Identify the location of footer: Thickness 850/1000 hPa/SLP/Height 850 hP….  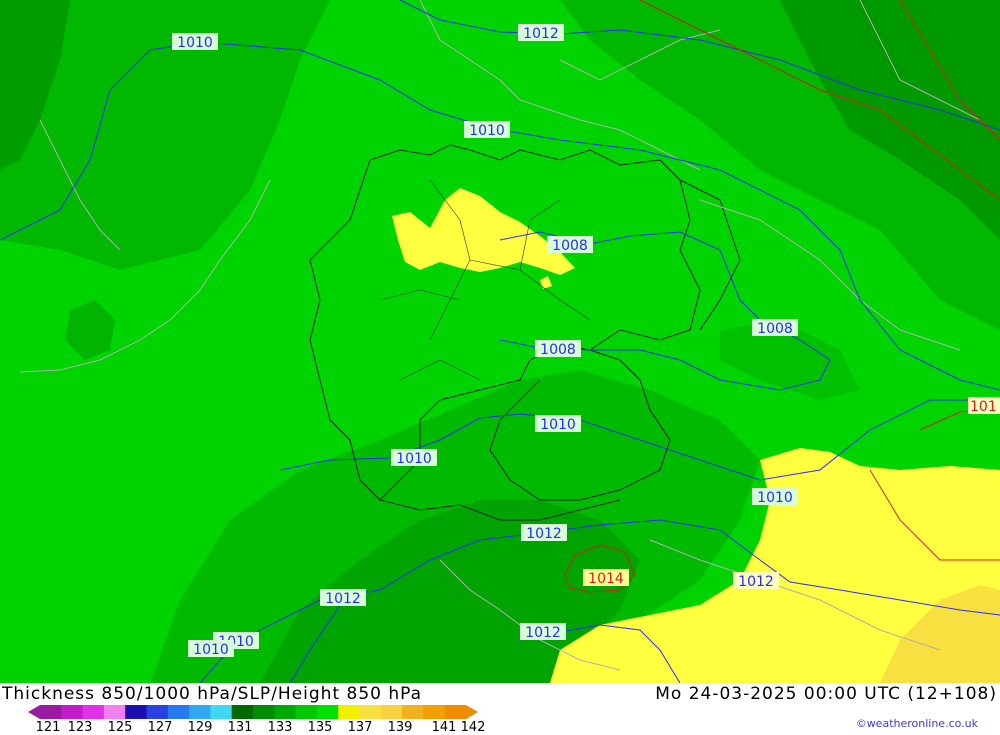
(500, 709).